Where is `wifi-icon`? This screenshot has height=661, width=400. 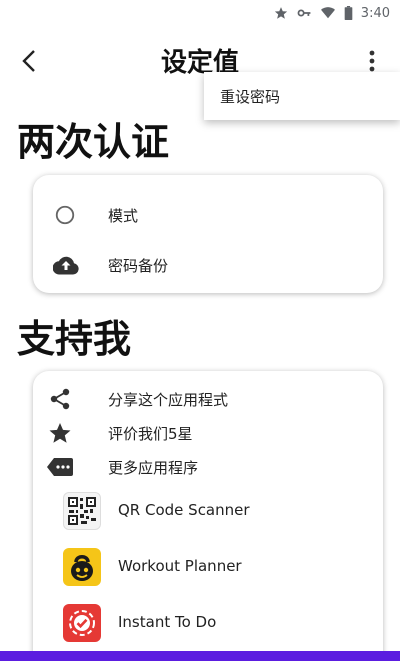
wifi-icon is located at coordinates (327, 13).